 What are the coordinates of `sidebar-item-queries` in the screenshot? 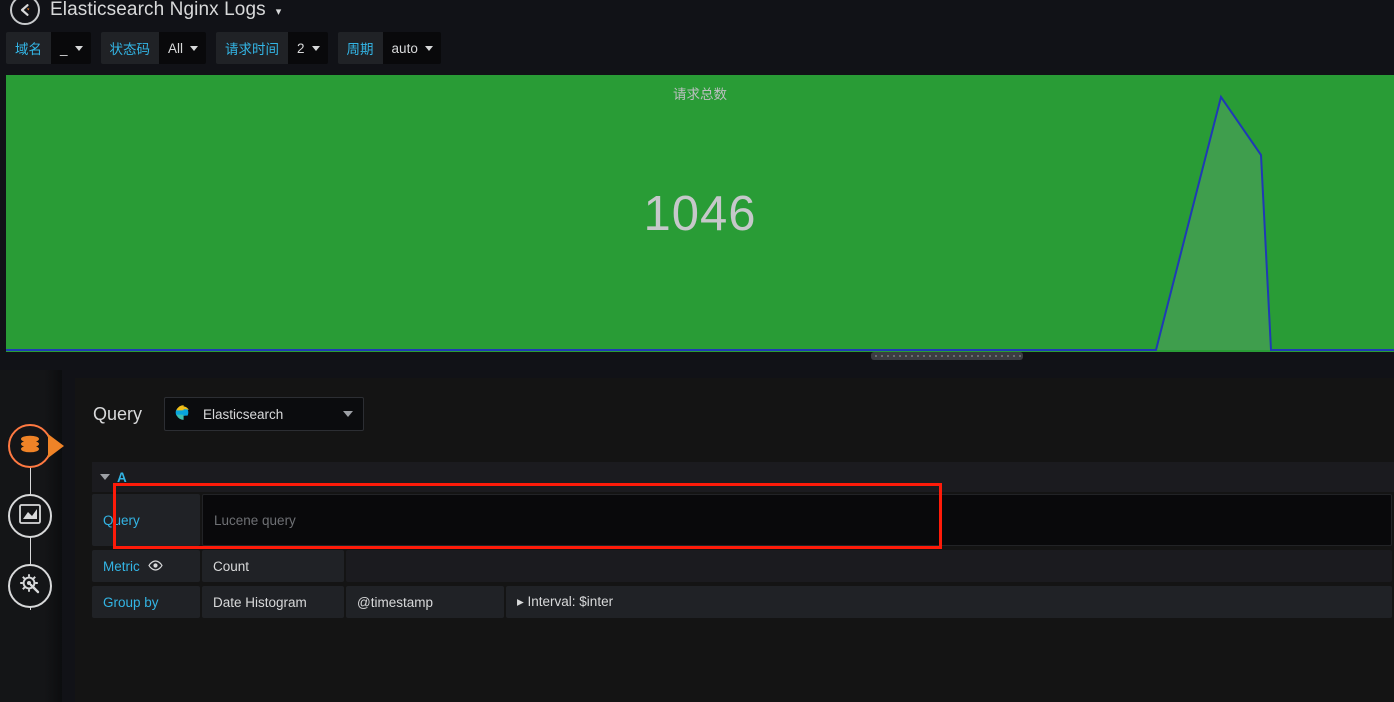 It's located at (36, 446).